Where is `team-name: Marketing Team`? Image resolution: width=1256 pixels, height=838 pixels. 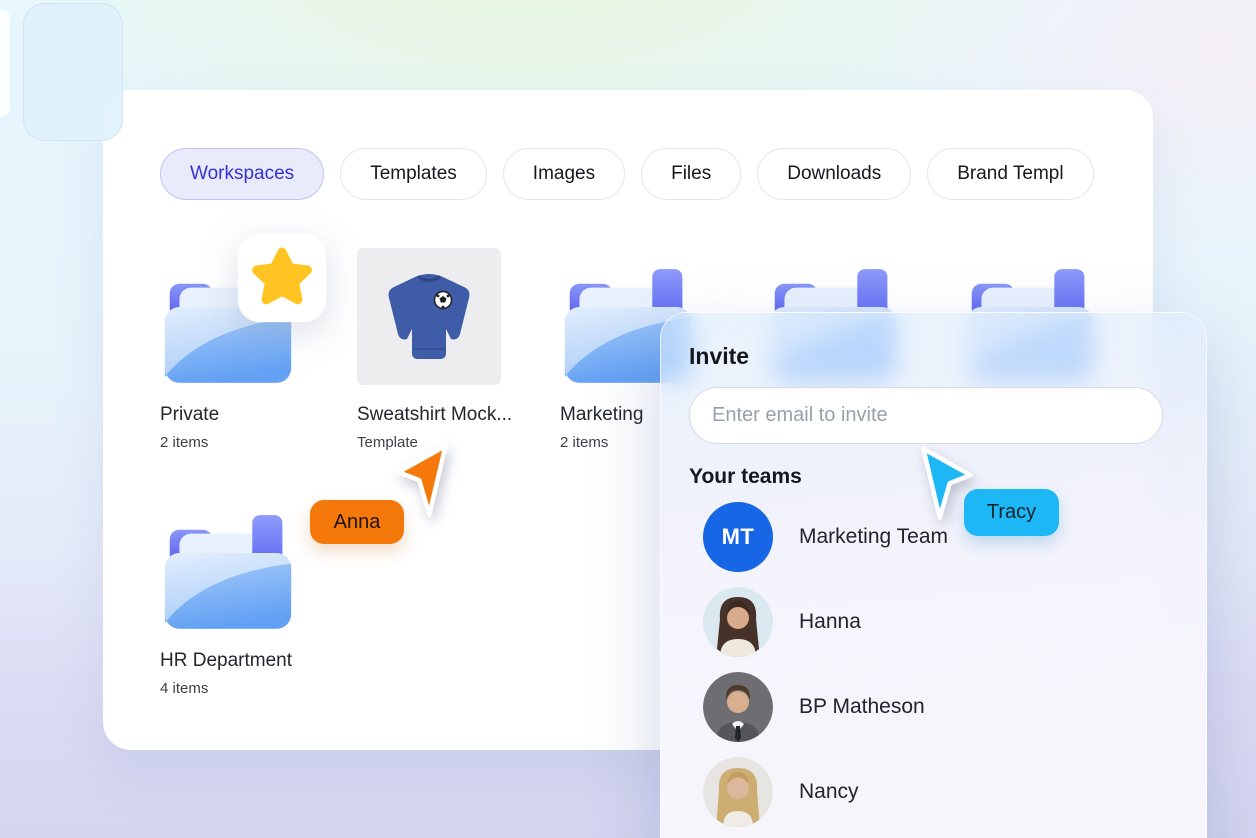 team-name: Marketing Team is located at coordinates (874, 536).